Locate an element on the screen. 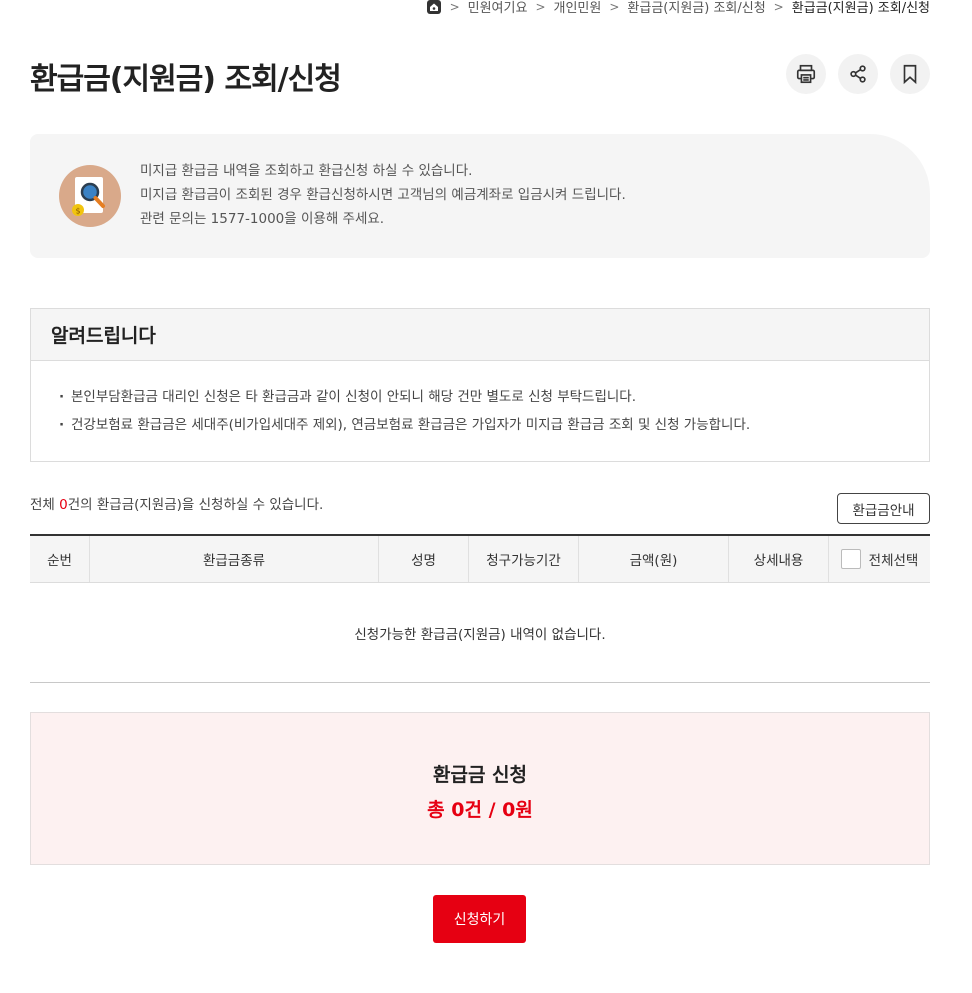 The height and width of the screenshot is (993, 972). select-all-label: 전체선택 is located at coordinates (894, 559).